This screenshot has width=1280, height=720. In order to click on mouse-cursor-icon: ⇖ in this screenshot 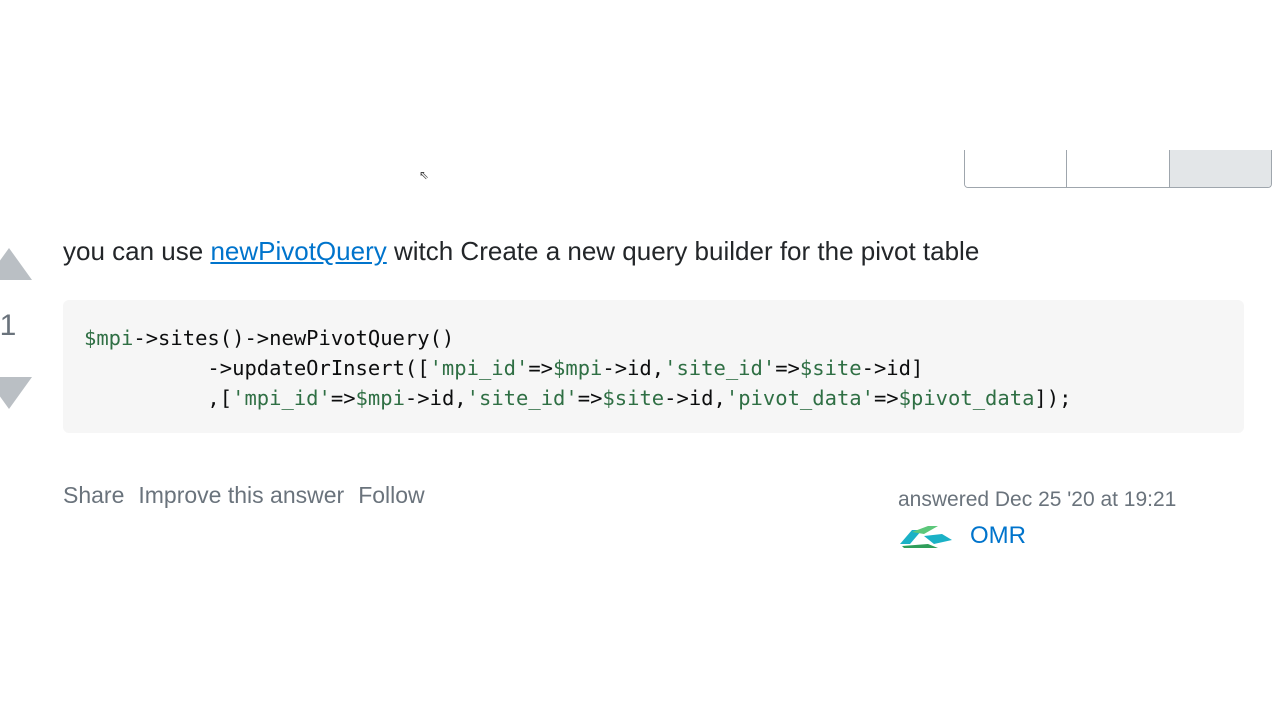, I will do `click(424, 175)`.